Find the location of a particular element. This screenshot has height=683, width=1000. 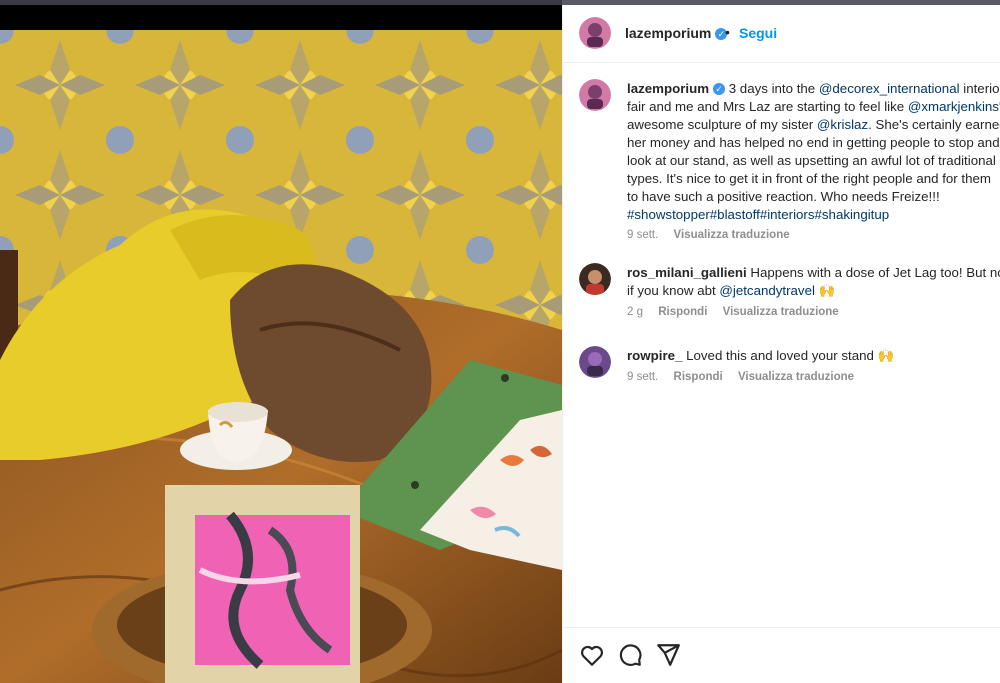

comment-time: 2 g is located at coordinates (635, 312).